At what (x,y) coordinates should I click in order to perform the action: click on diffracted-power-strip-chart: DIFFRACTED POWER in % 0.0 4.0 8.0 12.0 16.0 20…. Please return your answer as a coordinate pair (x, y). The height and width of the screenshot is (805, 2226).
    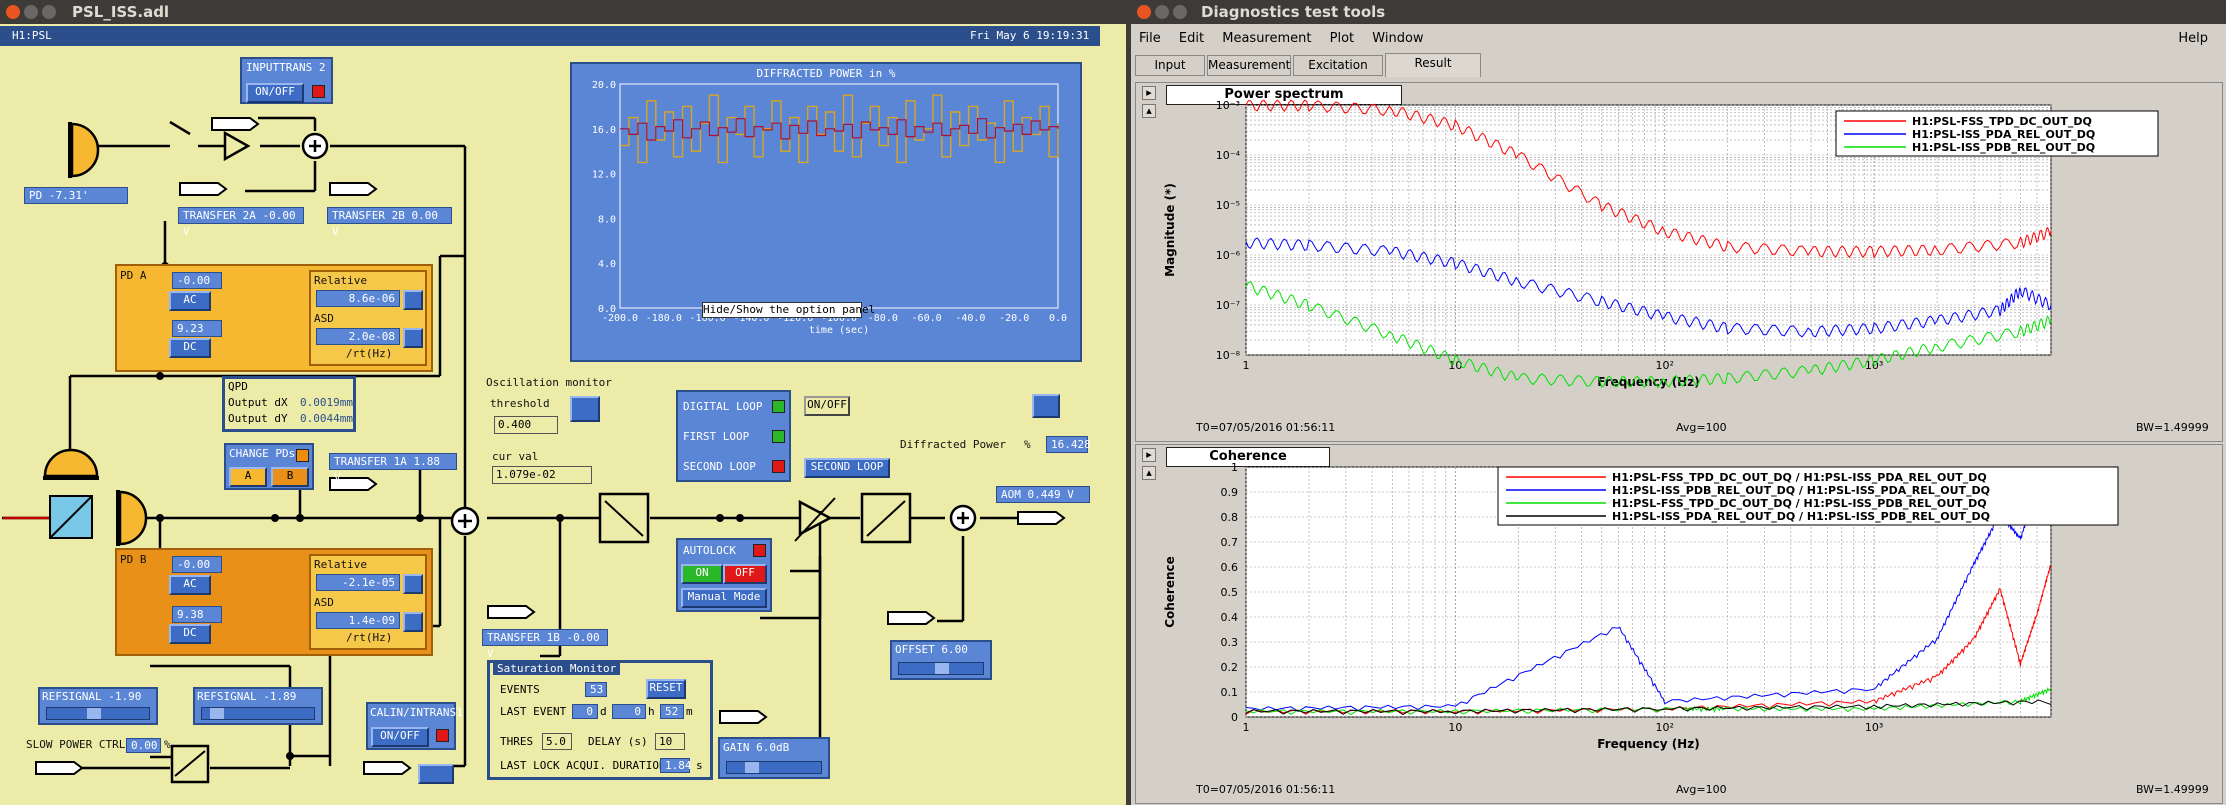
    Looking at the image, I should click on (826, 212).